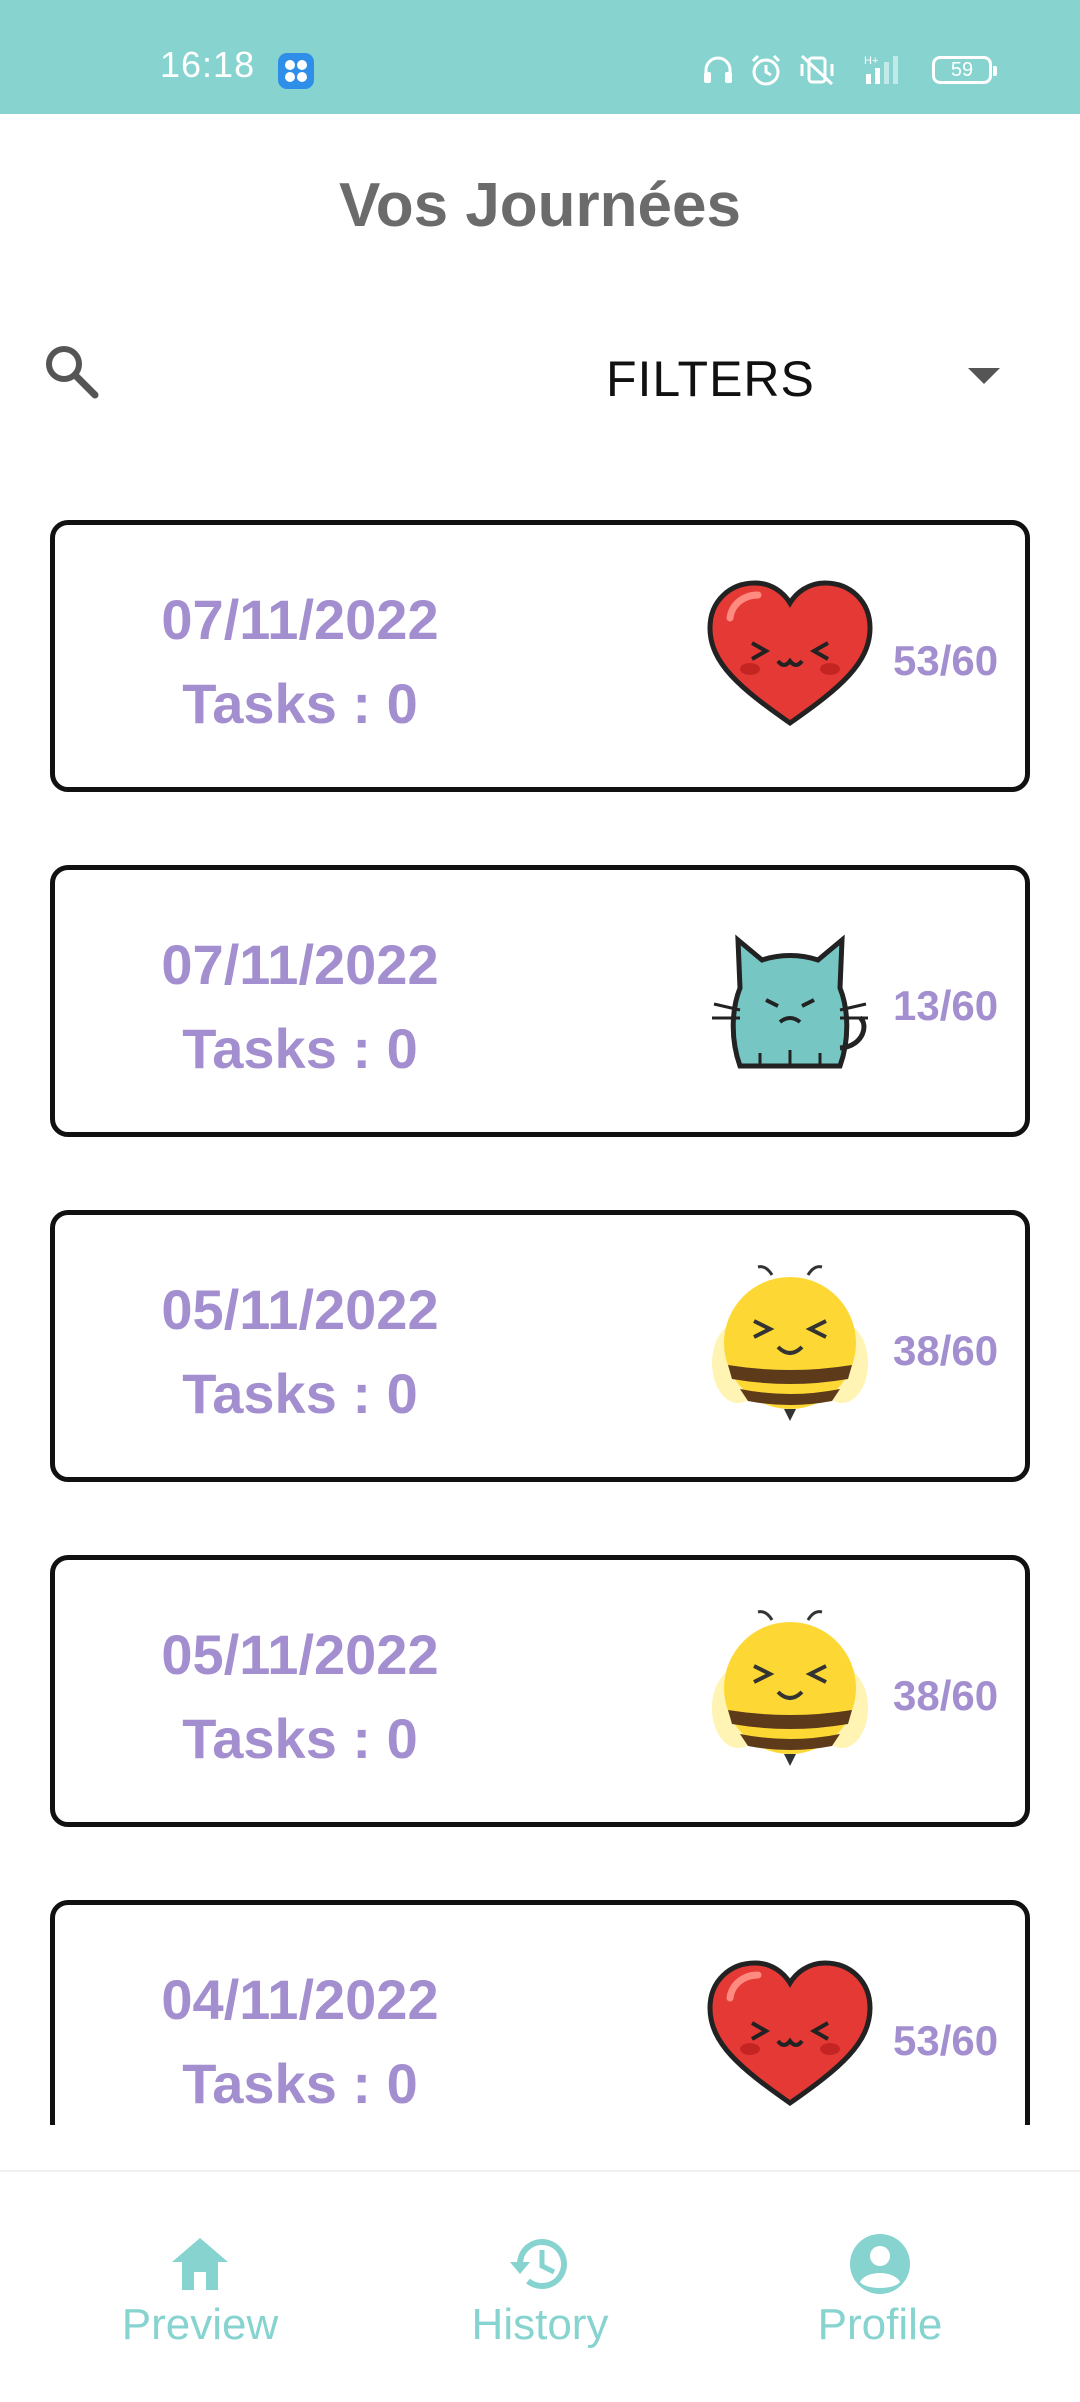  What do you see at coordinates (540, 2012) in the screenshot?
I see `day-card: 04/11/2022 Tasks : 0 53/60` at bounding box center [540, 2012].